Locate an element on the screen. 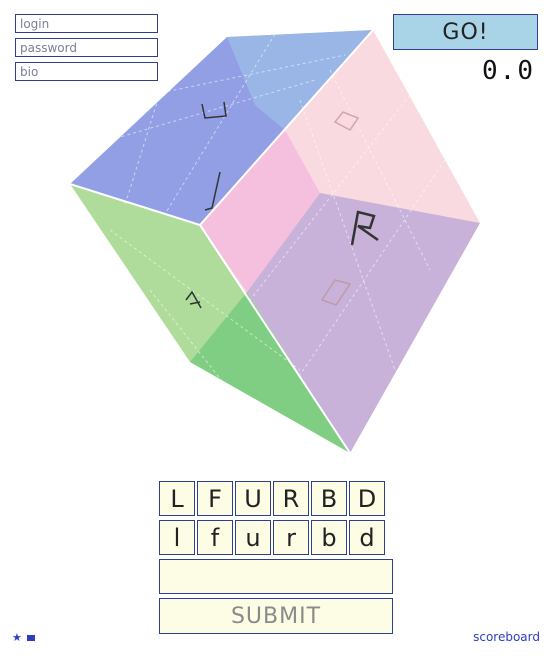  key-f: f is located at coordinates (215, 537).